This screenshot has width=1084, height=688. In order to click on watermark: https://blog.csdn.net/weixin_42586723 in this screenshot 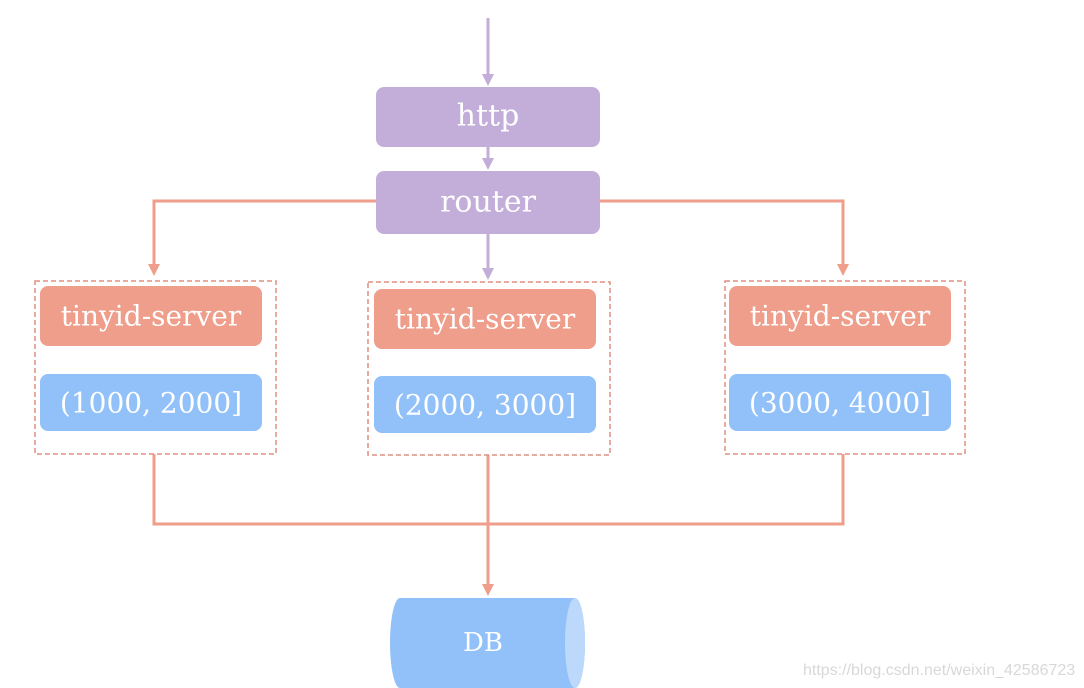, I will do `click(939, 670)`.